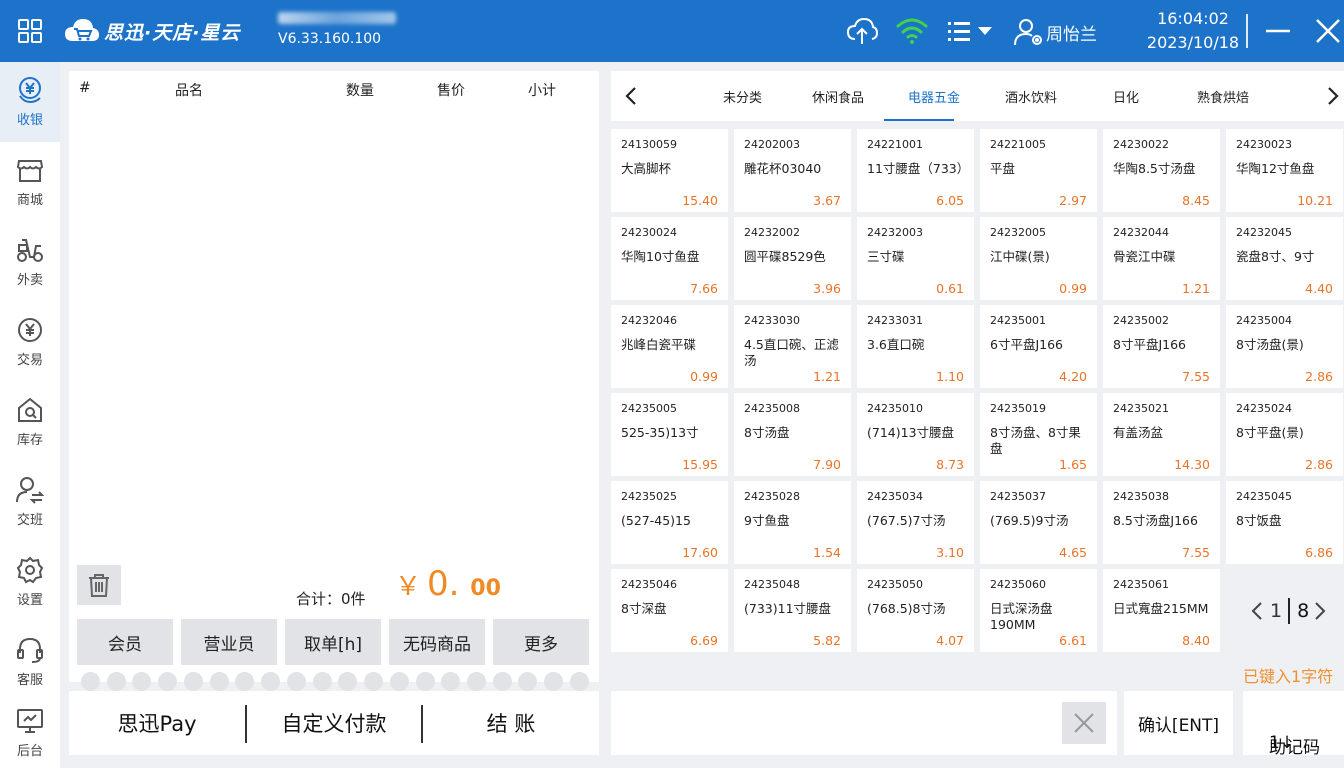 This screenshot has height=768, width=1344. Describe the element at coordinates (333, 642) in the screenshot. I see `retrieve-order-button: 取单[h]` at that location.